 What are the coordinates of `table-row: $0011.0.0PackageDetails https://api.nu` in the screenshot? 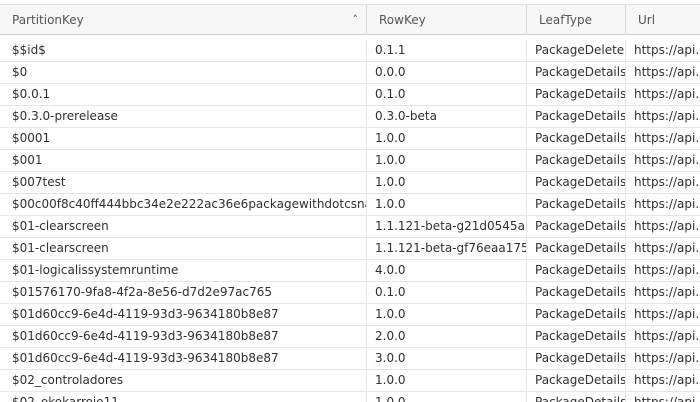 It's located at (350, 161).